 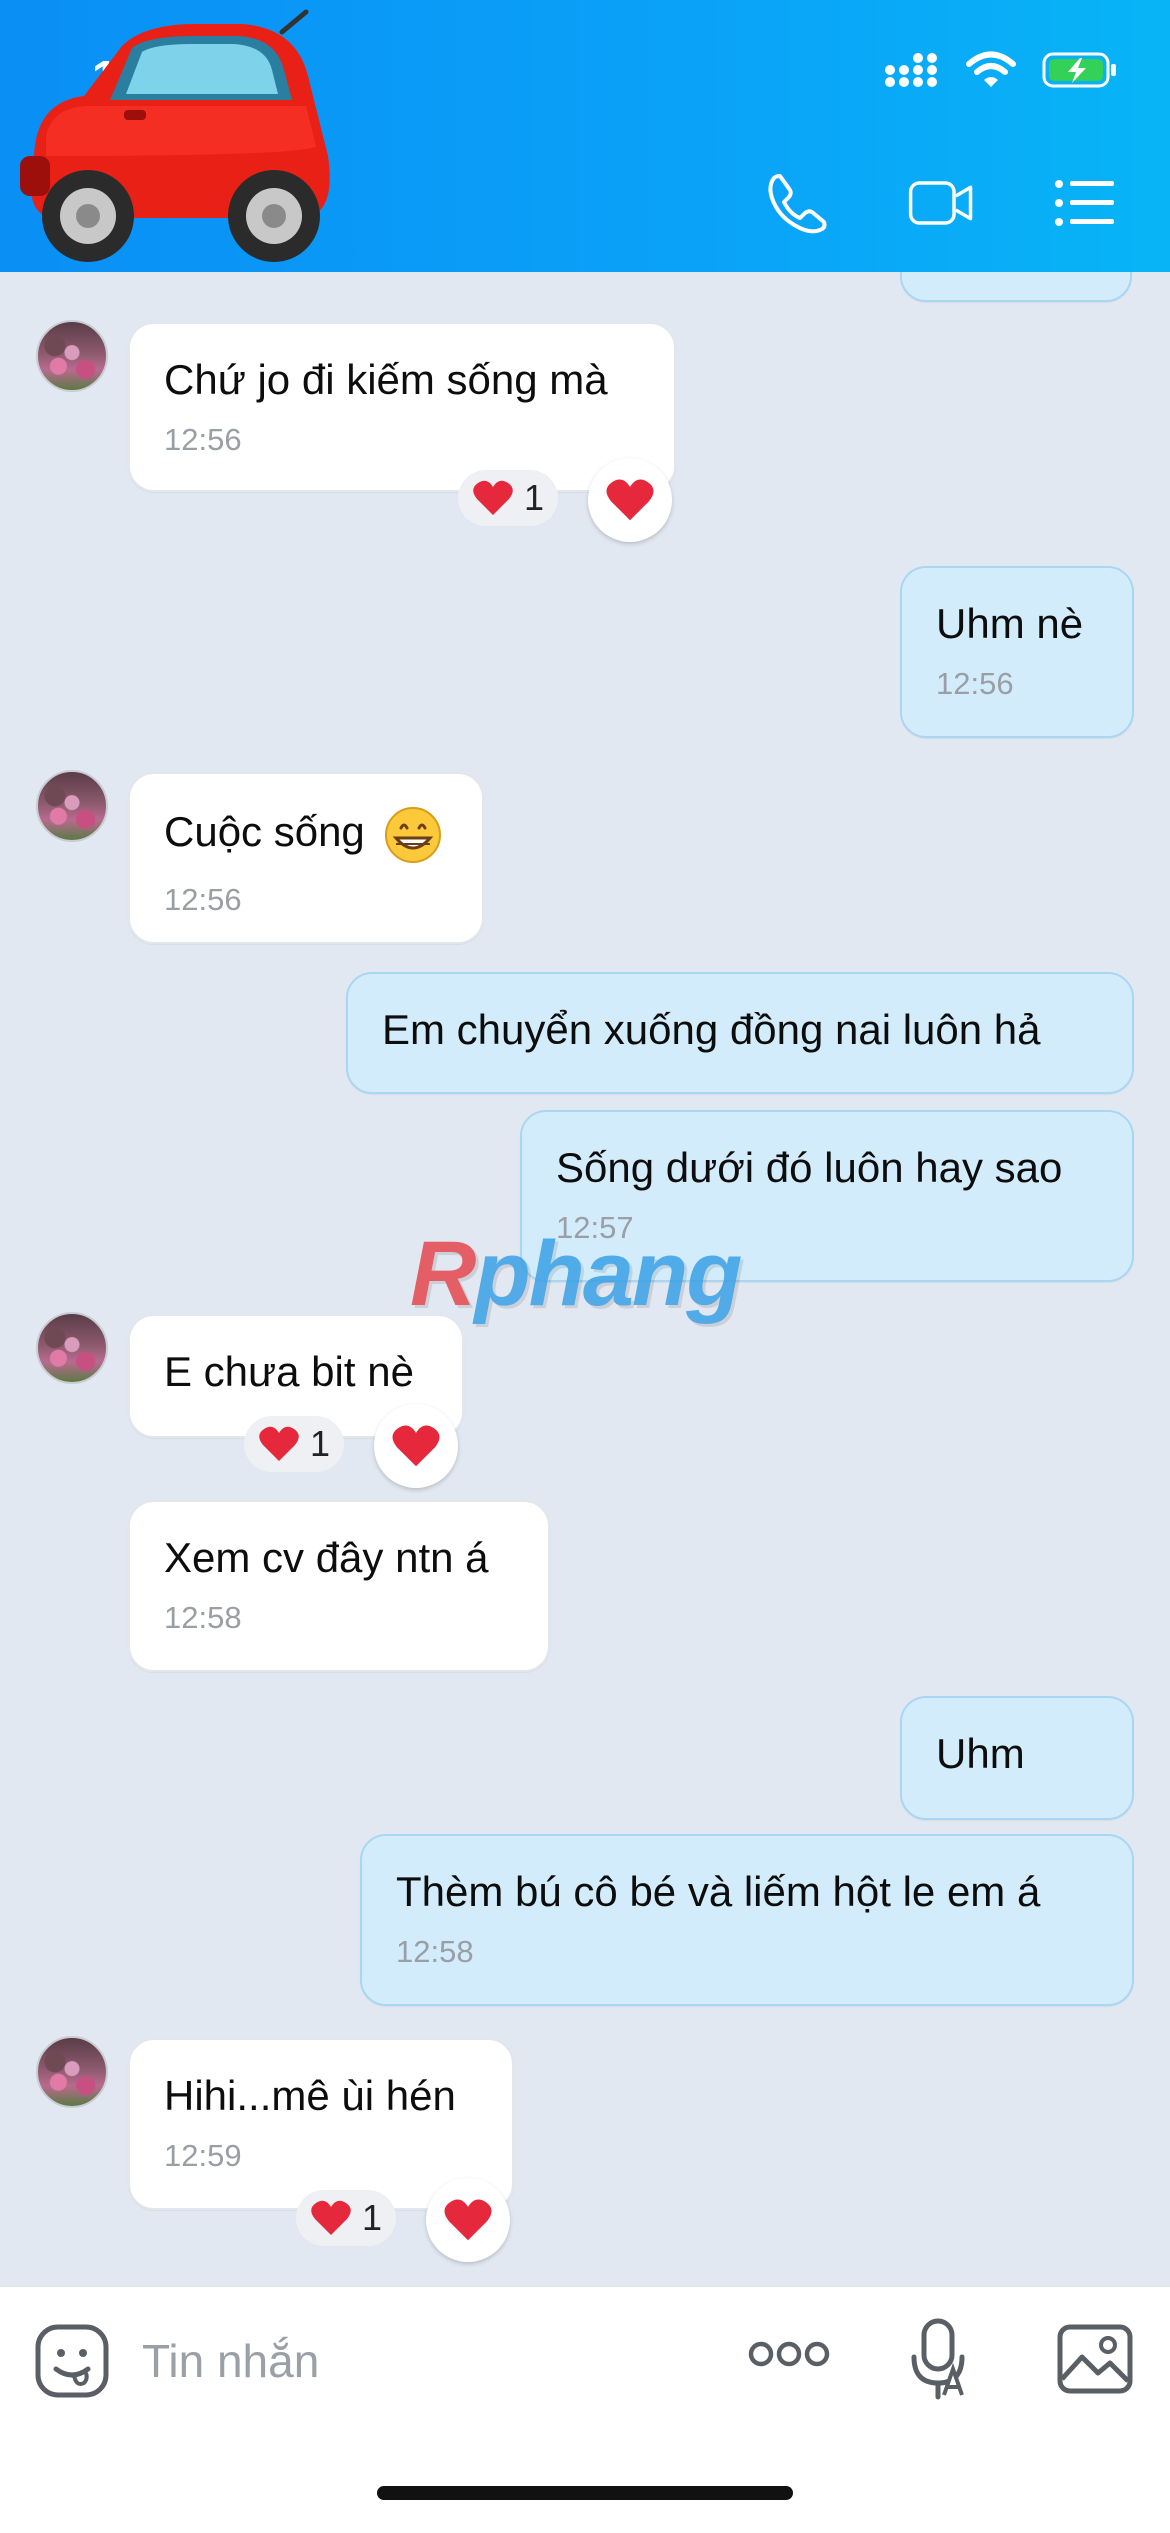 I want to click on message-text: Uhm nè, so click(x=1010, y=623).